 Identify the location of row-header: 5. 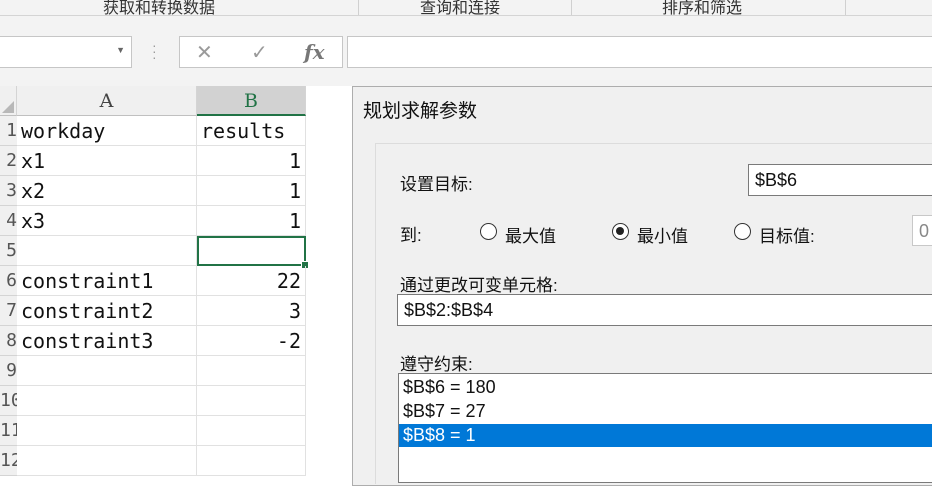
(8, 251).